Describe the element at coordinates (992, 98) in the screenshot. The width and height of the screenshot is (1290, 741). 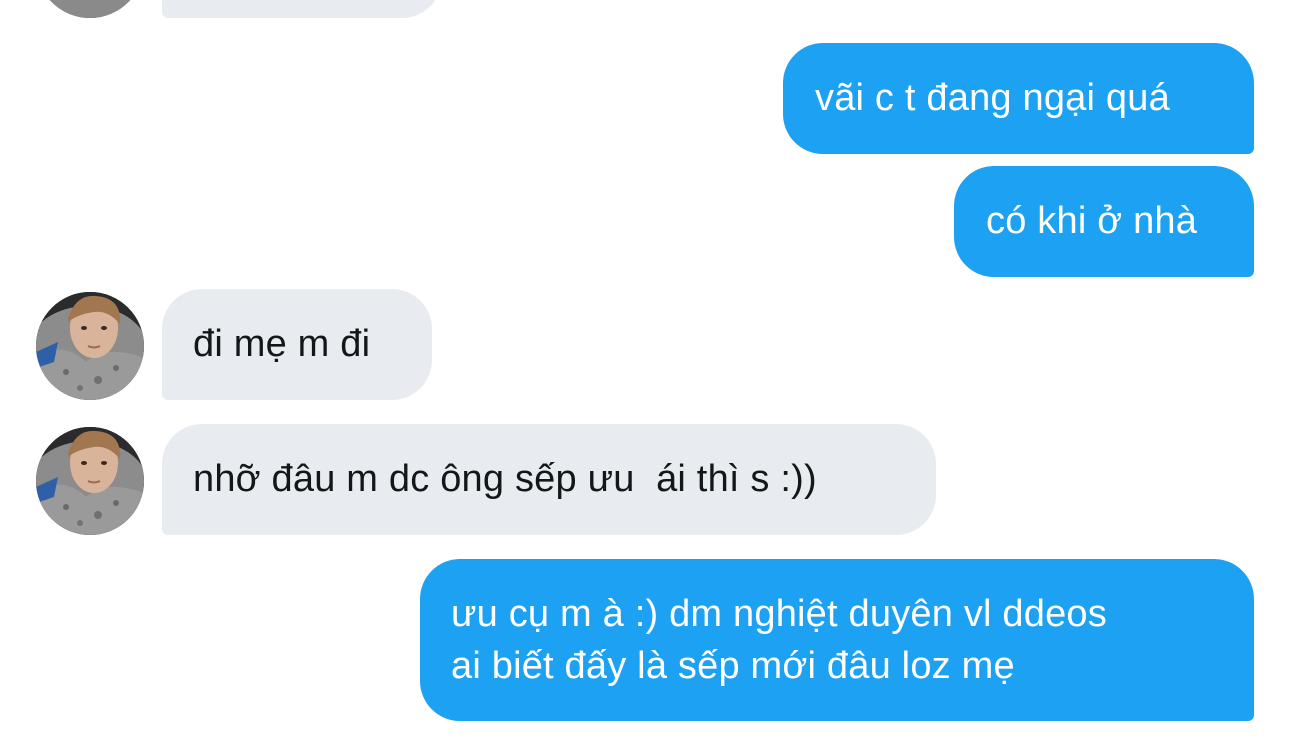
I see `message-text: vãi c t đang ngại quá` at that location.